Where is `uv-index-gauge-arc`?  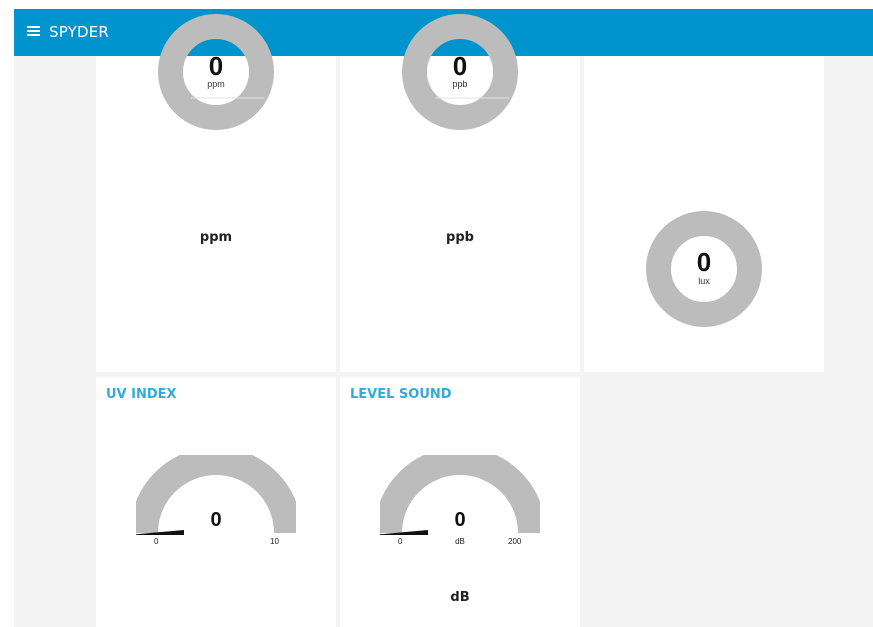
uv-index-gauge-arc is located at coordinates (216, 495).